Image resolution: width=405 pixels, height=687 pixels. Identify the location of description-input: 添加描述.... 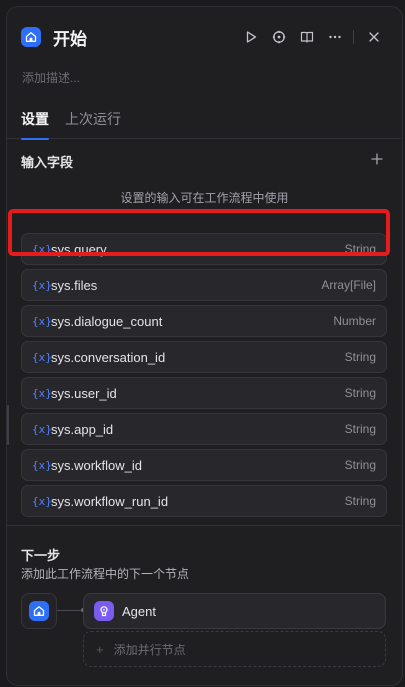
(51, 77).